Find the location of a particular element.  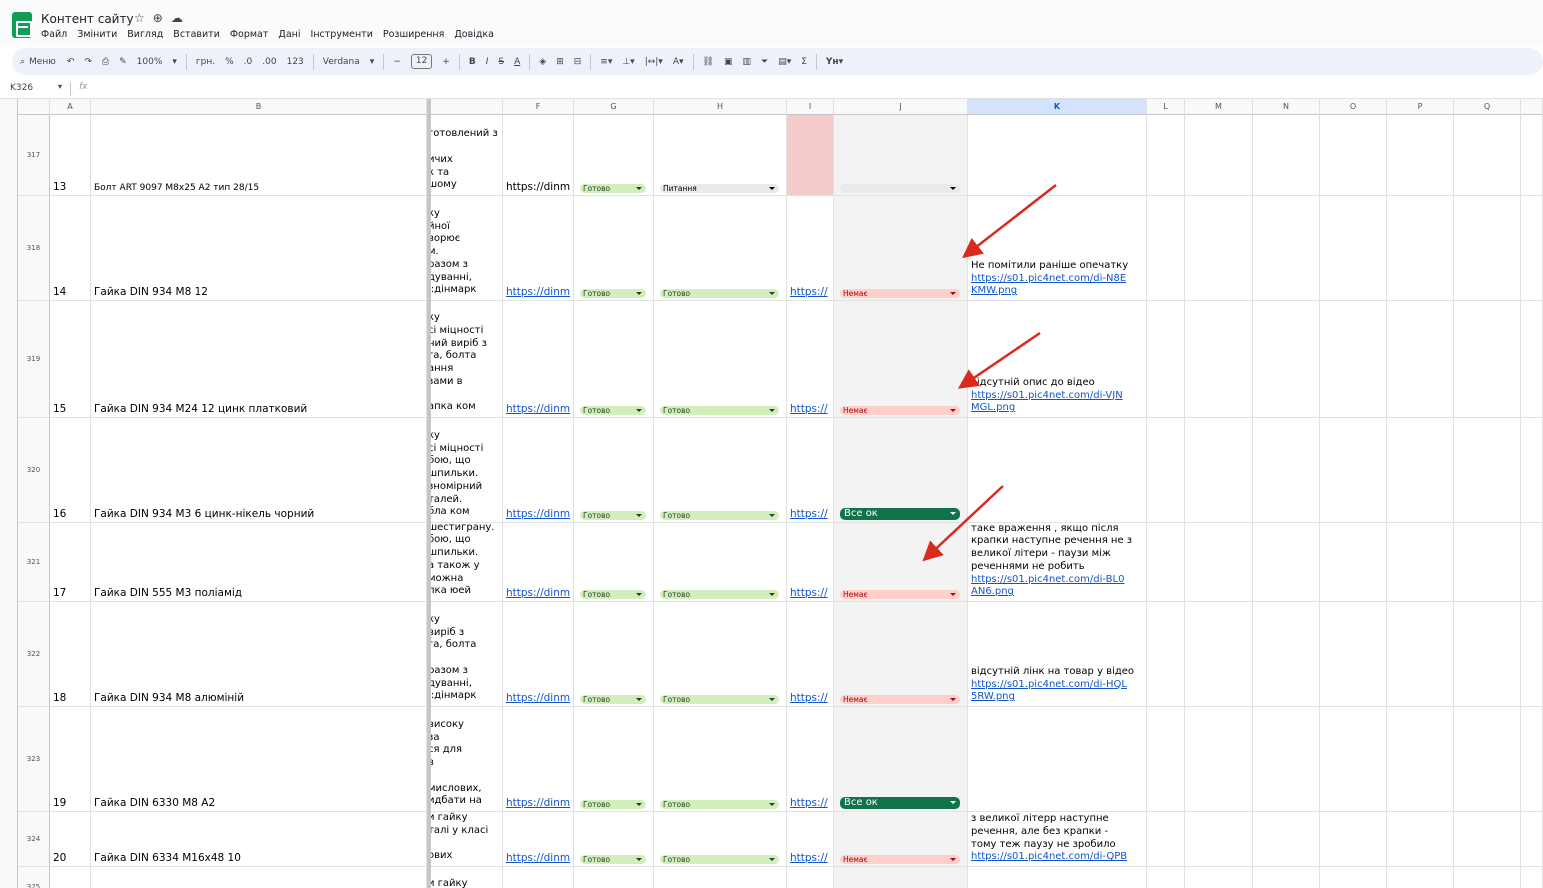

input-tools-icon: Yн▾ is located at coordinates (834, 62).